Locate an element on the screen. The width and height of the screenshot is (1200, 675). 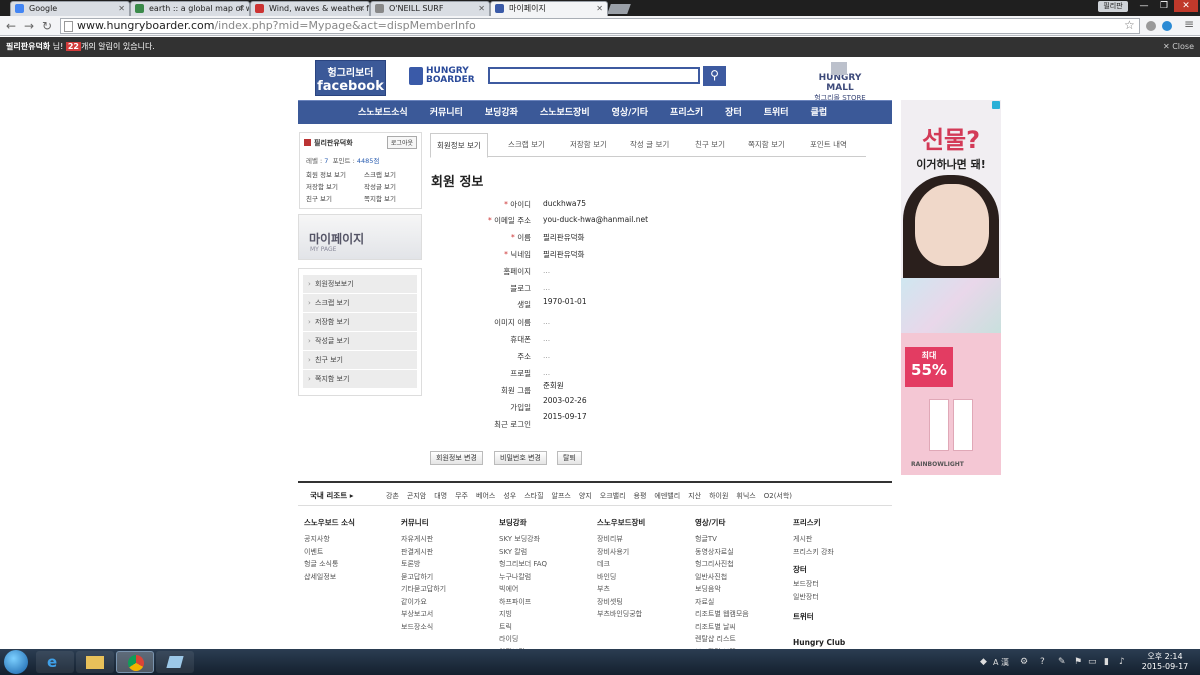
chrome-icon is located at coordinates (135, 662).